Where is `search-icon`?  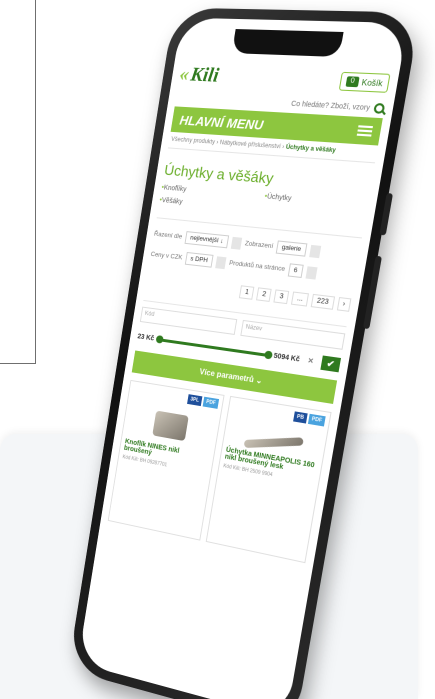 search-icon is located at coordinates (379, 108).